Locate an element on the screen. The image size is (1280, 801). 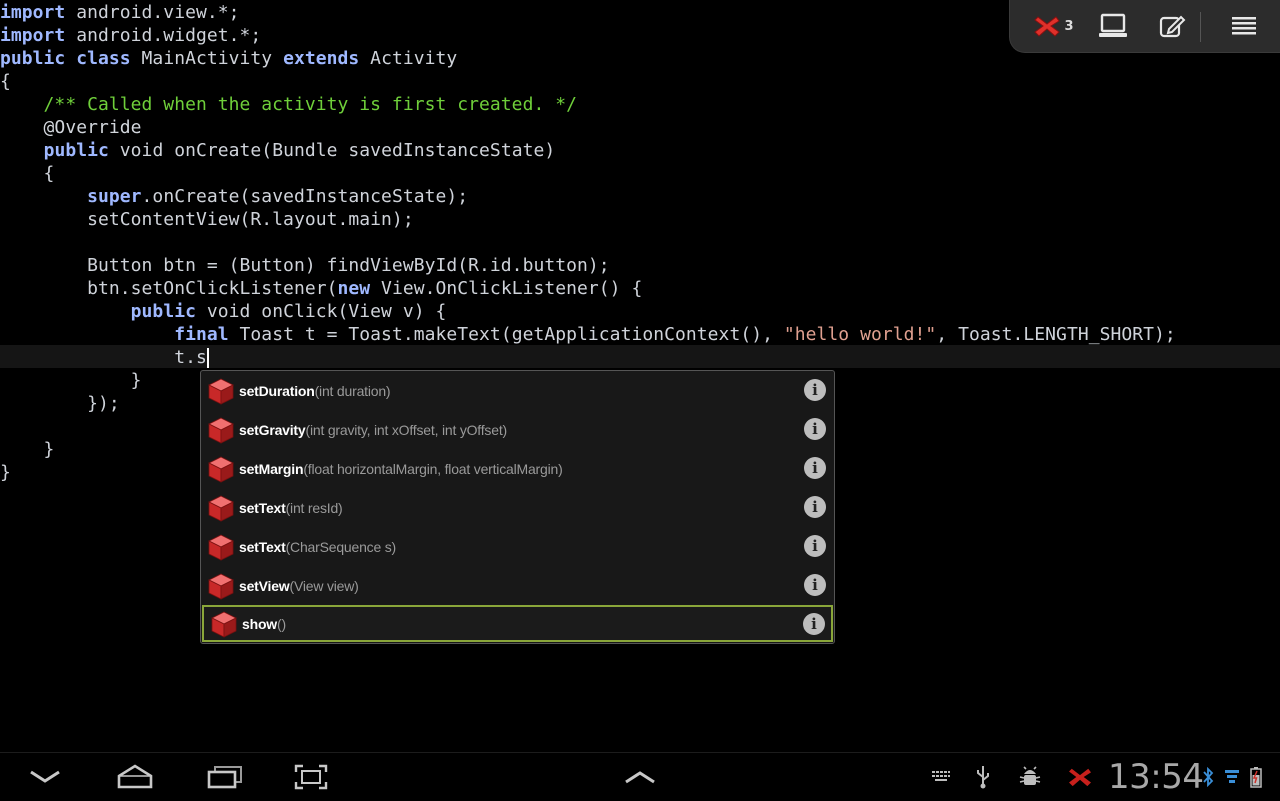
autocomplete-item: setDuration(int duration) i is located at coordinates (517, 390).